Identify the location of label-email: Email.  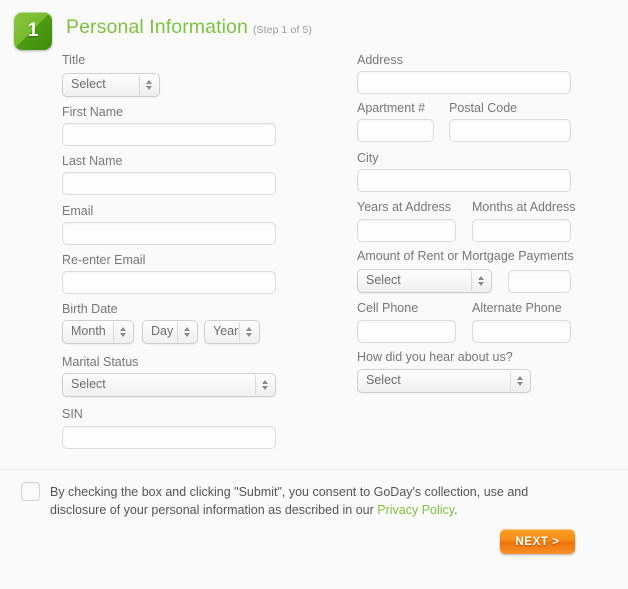
(78, 211).